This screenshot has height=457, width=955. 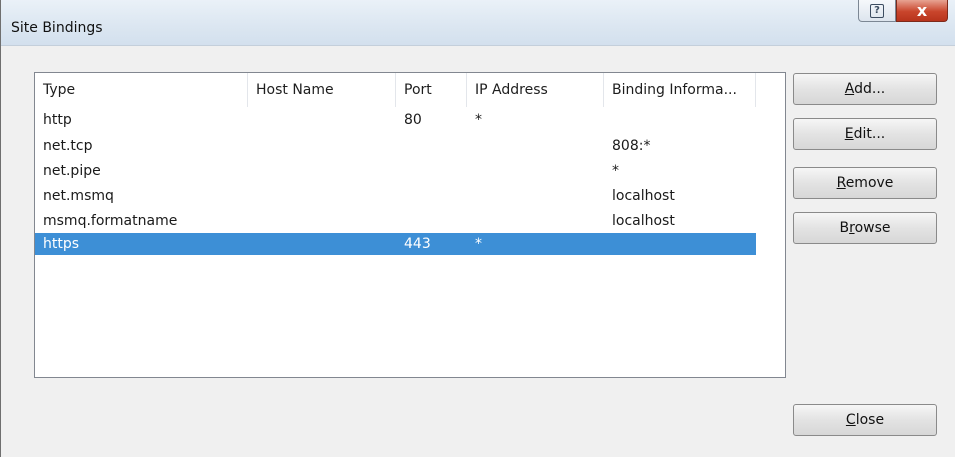 I want to click on question-icon: ?, so click(x=877, y=10).